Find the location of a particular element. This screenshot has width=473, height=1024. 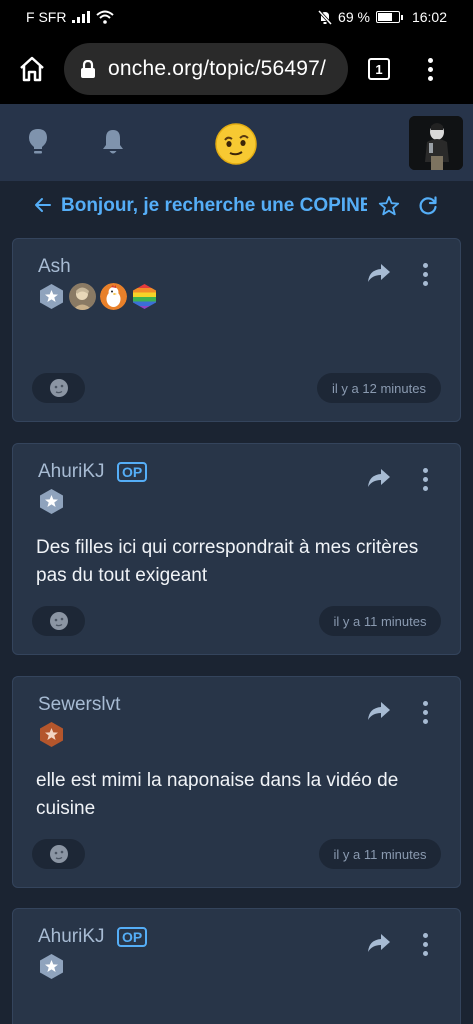

home-icon is located at coordinates (32, 69).